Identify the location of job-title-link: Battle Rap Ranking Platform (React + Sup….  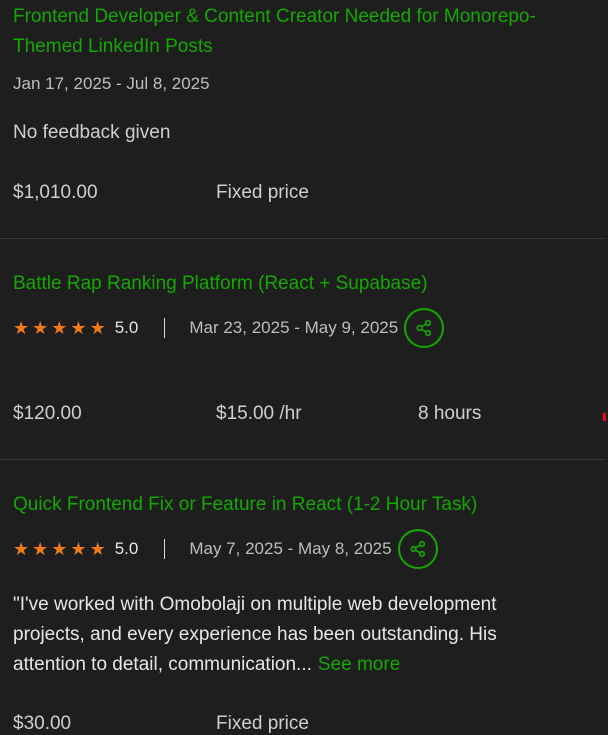
(220, 284).